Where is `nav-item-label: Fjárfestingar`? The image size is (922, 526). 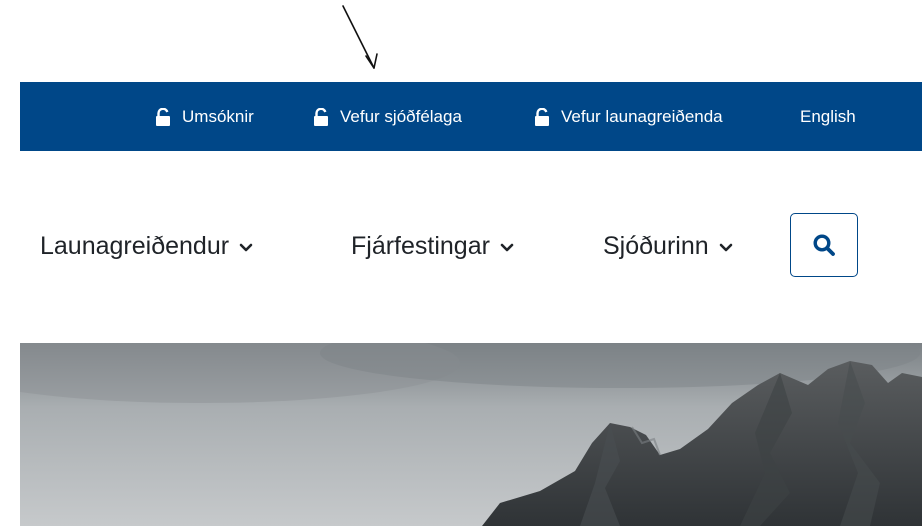 nav-item-label: Fjárfestingar is located at coordinates (420, 245).